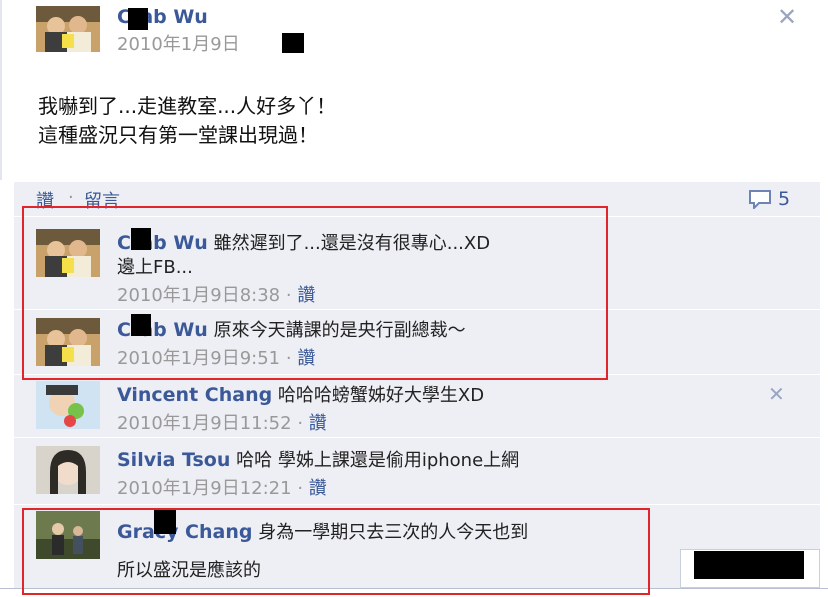 The image size is (828, 597). I want to click on comment-text: Silvia Tsou 哈哈 學姊上課還是偷用iphone上網, so click(377, 460).